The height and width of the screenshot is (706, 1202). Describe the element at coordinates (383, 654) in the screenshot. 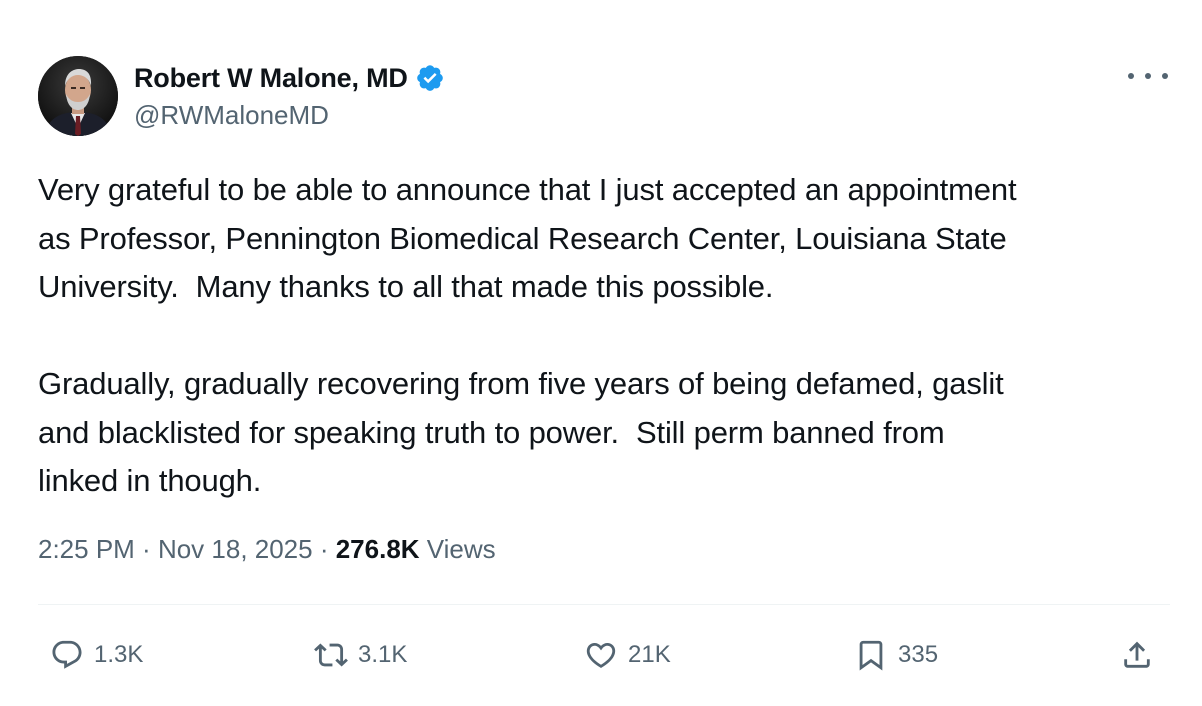

I see `retweet-count: 3.1K` at that location.